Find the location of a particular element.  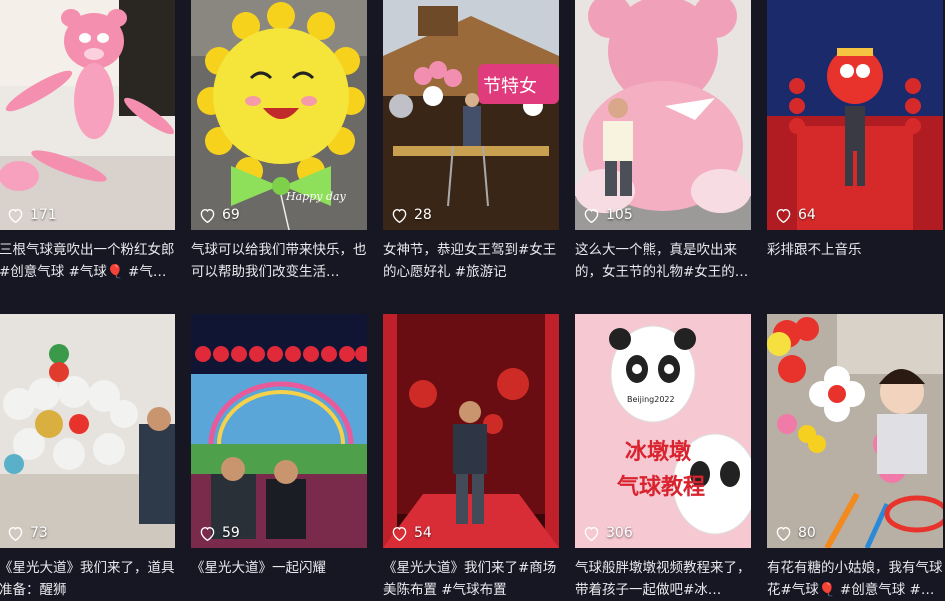

video-description: 《星光大道》一起闪耀 is located at coordinates (279, 579).